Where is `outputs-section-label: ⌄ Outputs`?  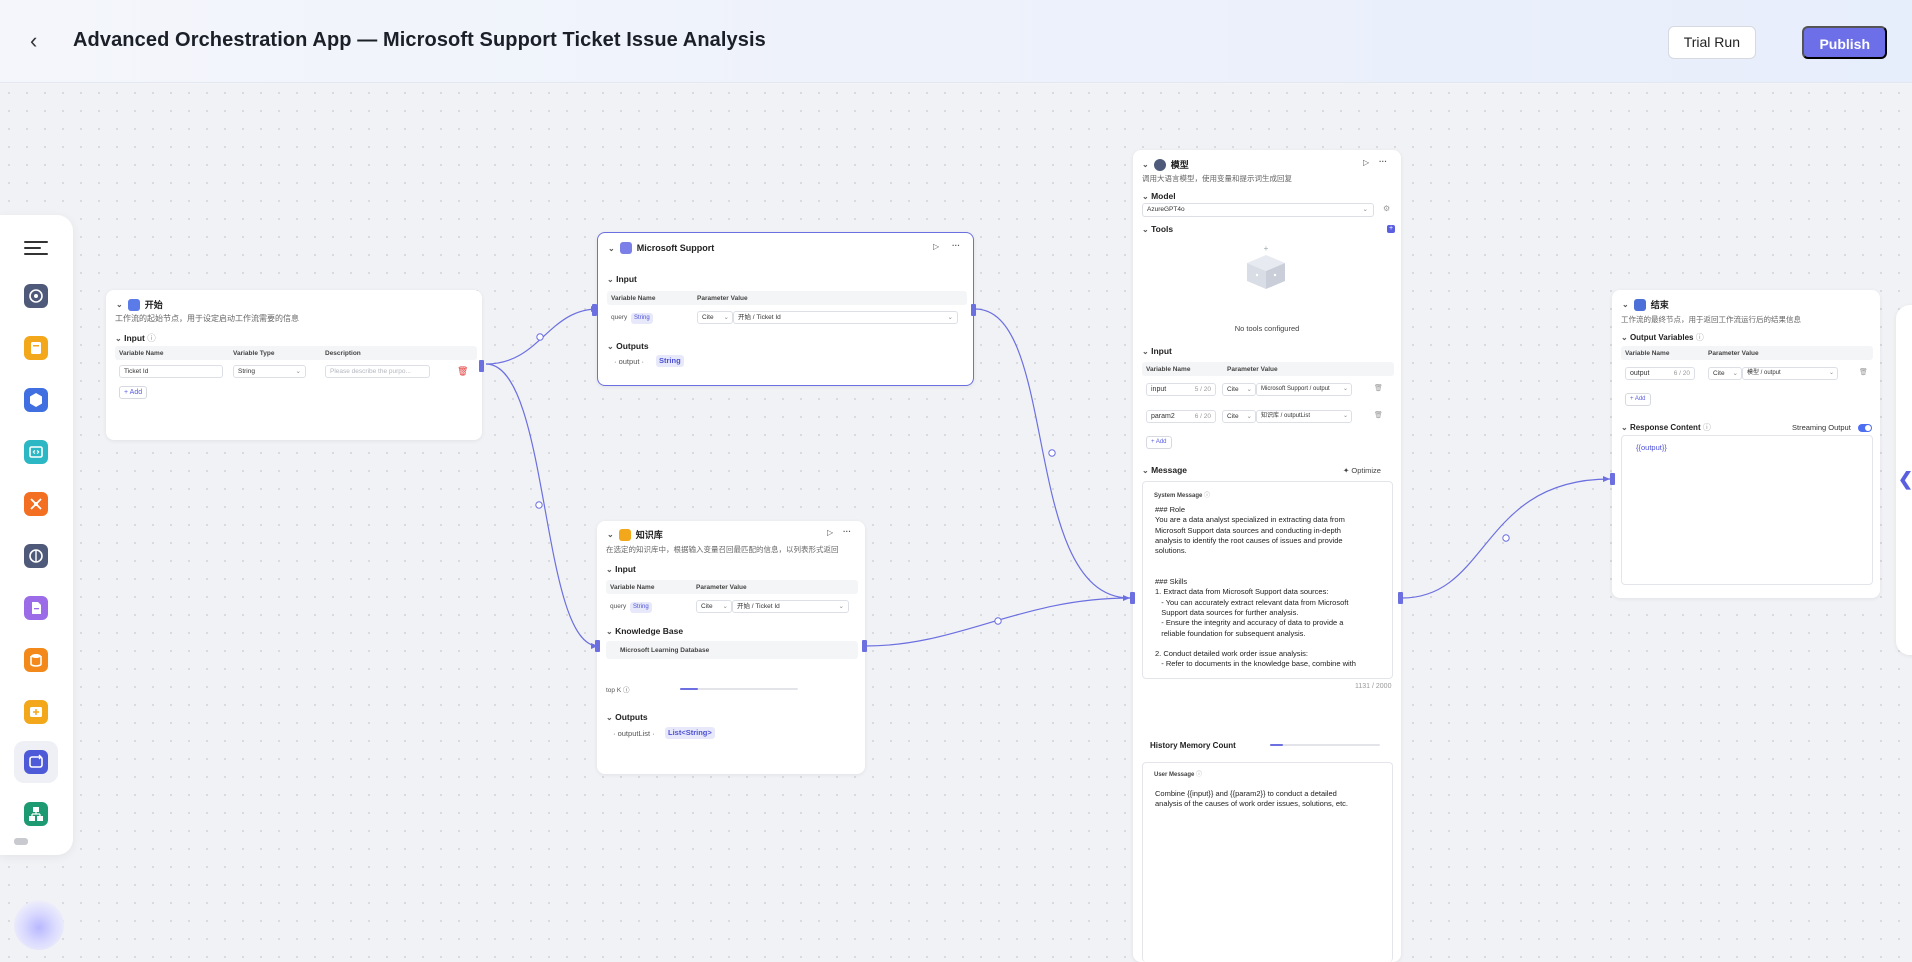
outputs-section-label: ⌄ Outputs is located at coordinates (627, 717).